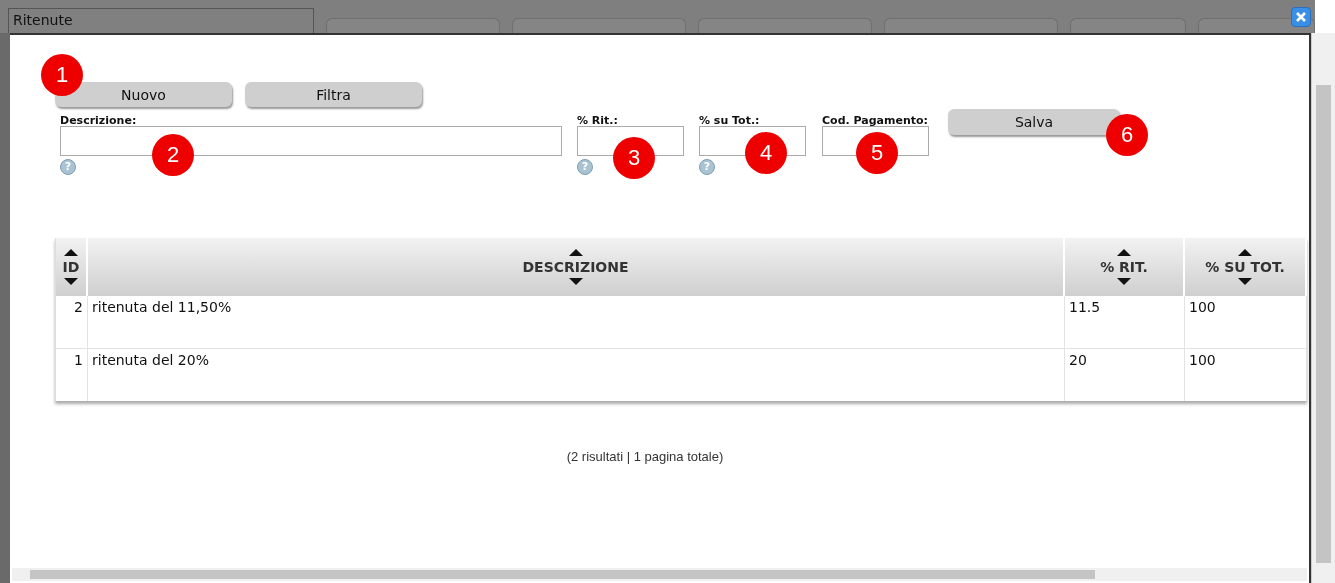 The height and width of the screenshot is (583, 1335). Describe the element at coordinates (1246, 267) in the screenshot. I see `column-header: % SU TOT.` at that location.